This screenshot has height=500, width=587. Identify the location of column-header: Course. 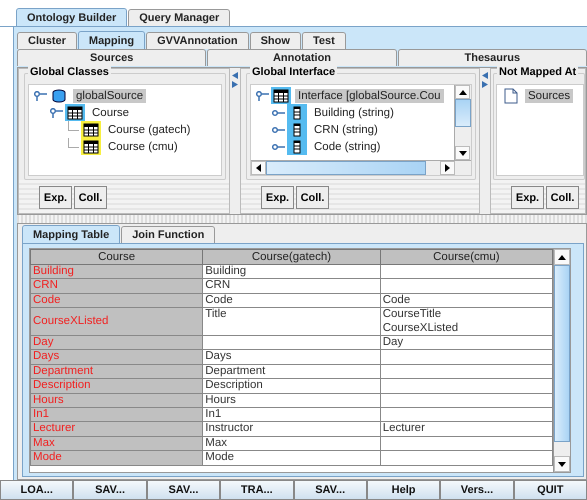
(116, 257).